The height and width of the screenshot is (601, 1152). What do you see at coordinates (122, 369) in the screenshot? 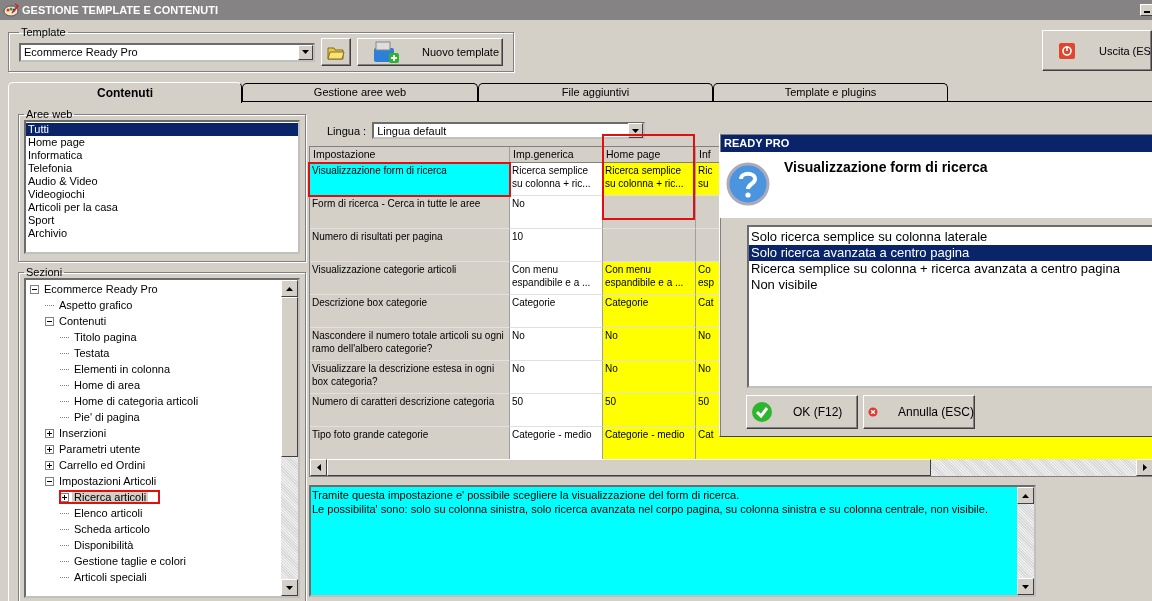
I see `tree-item: Elementi in colonna` at bounding box center [122, 369].